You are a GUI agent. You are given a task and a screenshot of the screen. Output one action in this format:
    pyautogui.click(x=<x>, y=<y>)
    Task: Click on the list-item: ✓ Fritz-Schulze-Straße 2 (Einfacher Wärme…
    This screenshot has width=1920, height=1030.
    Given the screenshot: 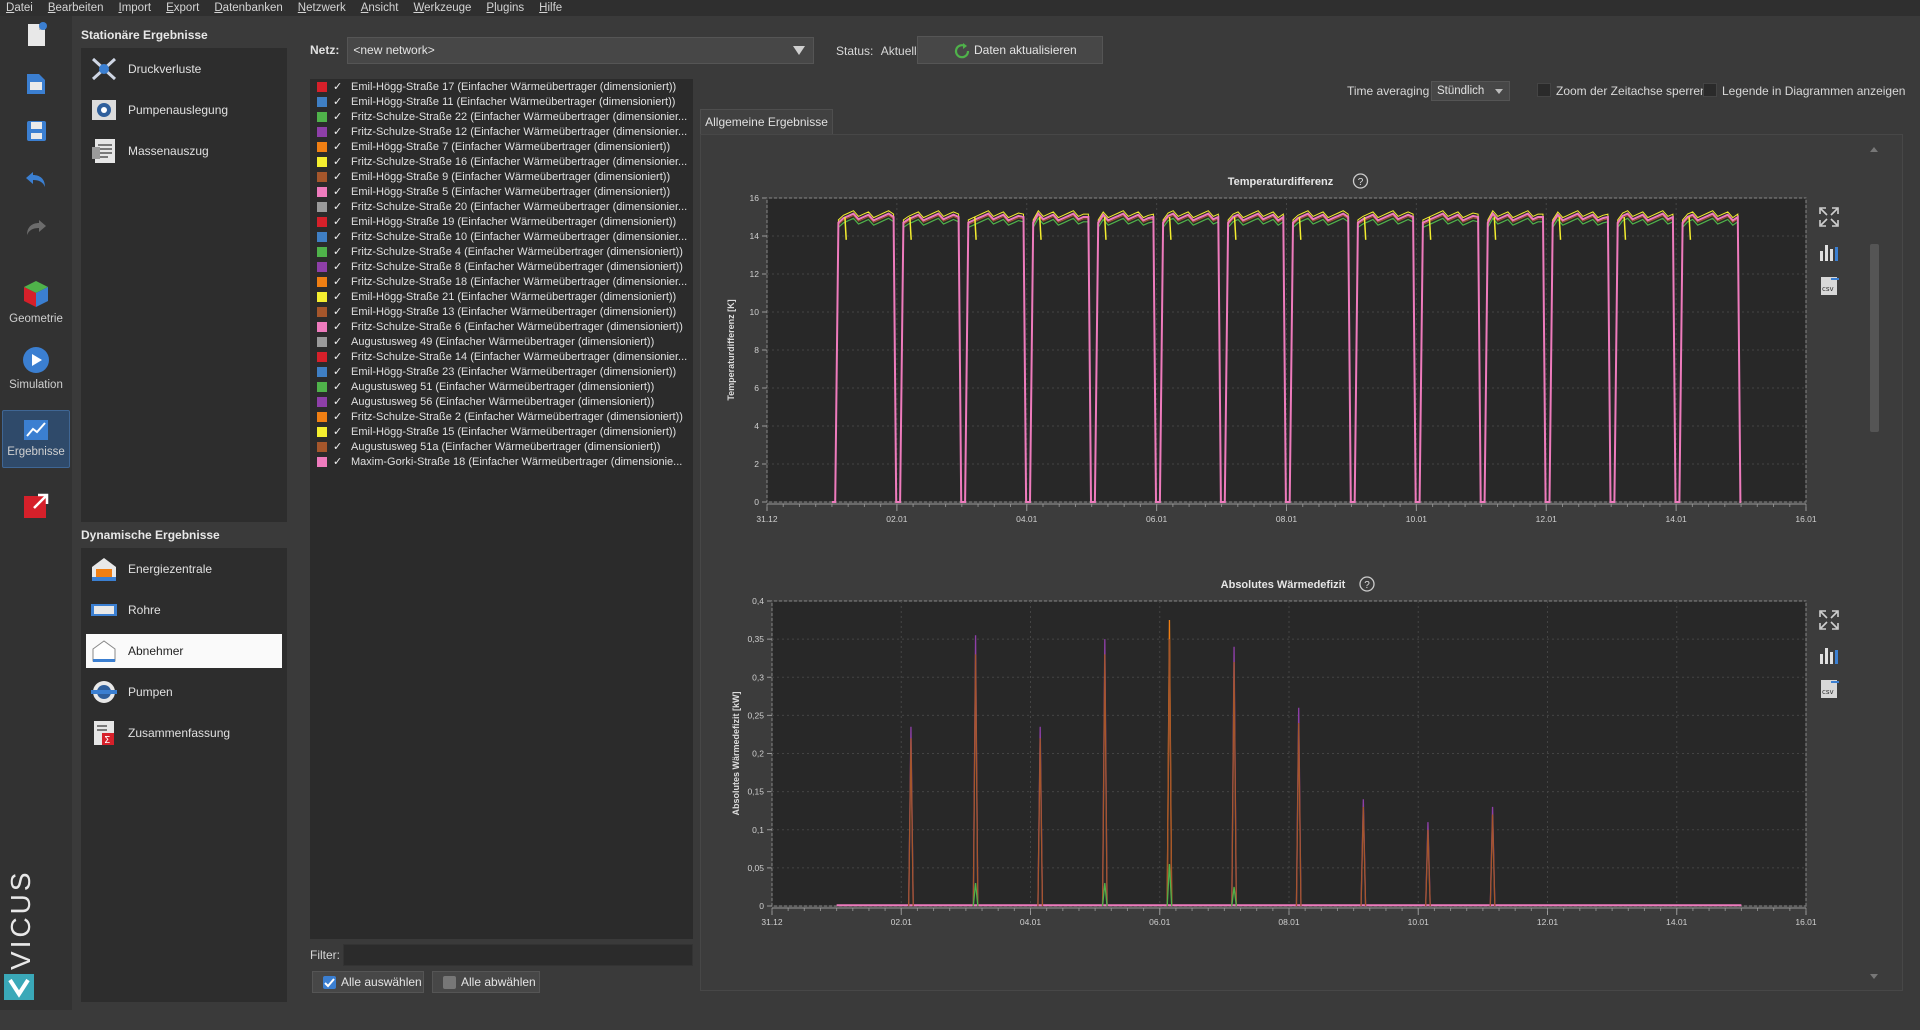 What is the action you would take?
    pyautogui.click(x=501, y=416)
    